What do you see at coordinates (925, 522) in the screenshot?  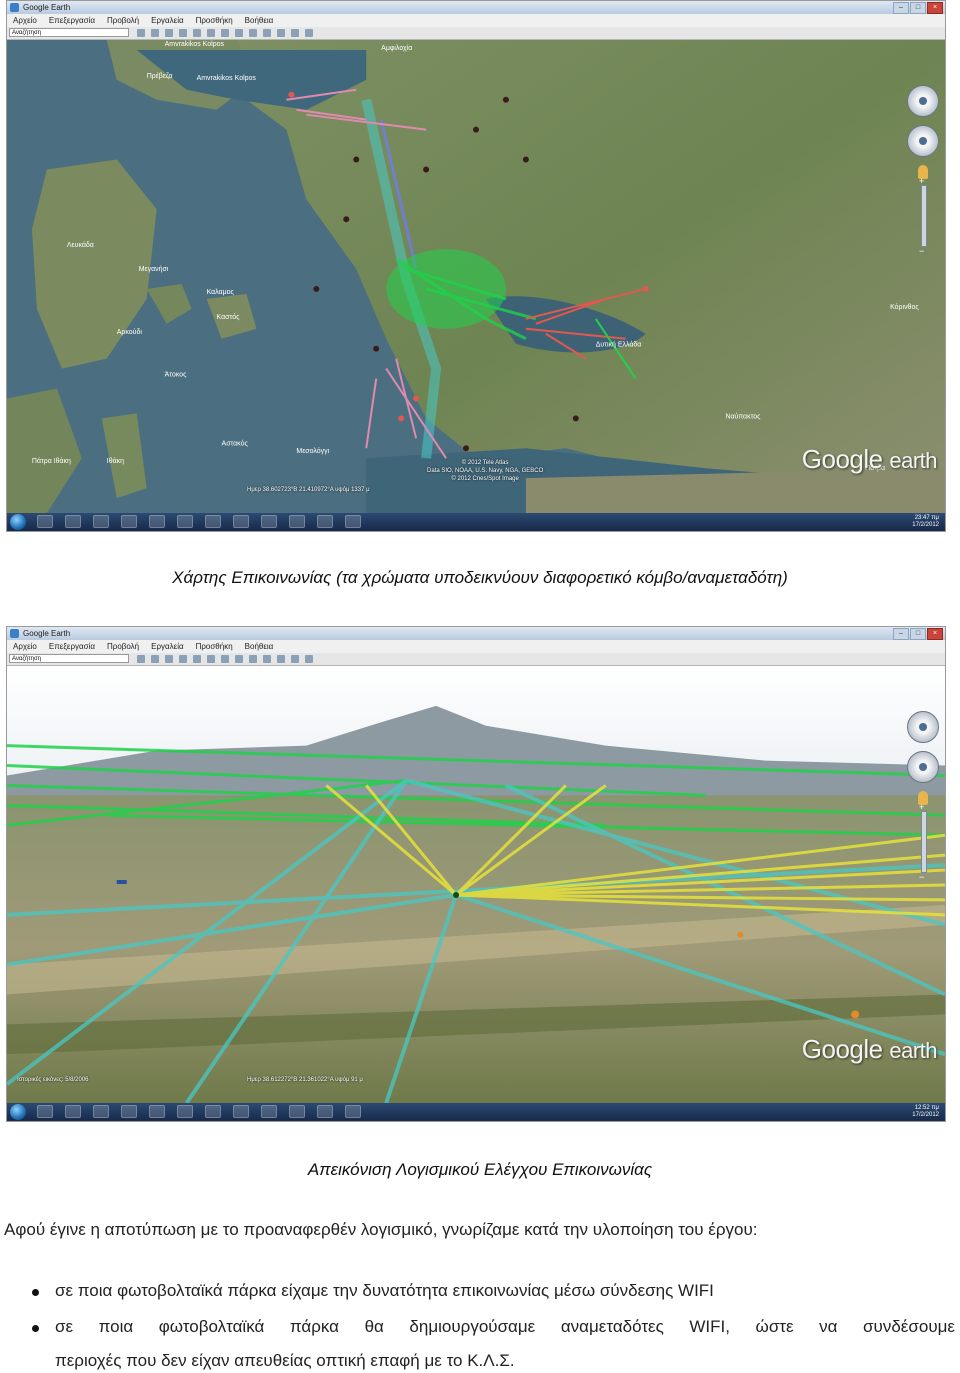 I see `system-tray-clock: 23:47 πμ 17/2/2012` at bounding box center [925, 522].